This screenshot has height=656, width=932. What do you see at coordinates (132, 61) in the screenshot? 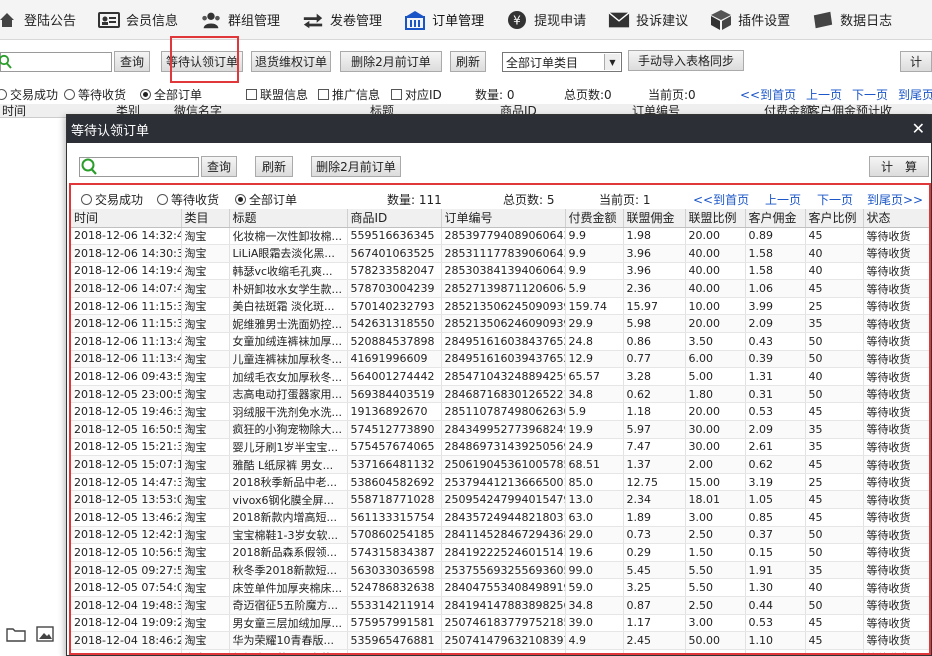
I see `main-search-button: 查询` at bounding box center [132, 61].